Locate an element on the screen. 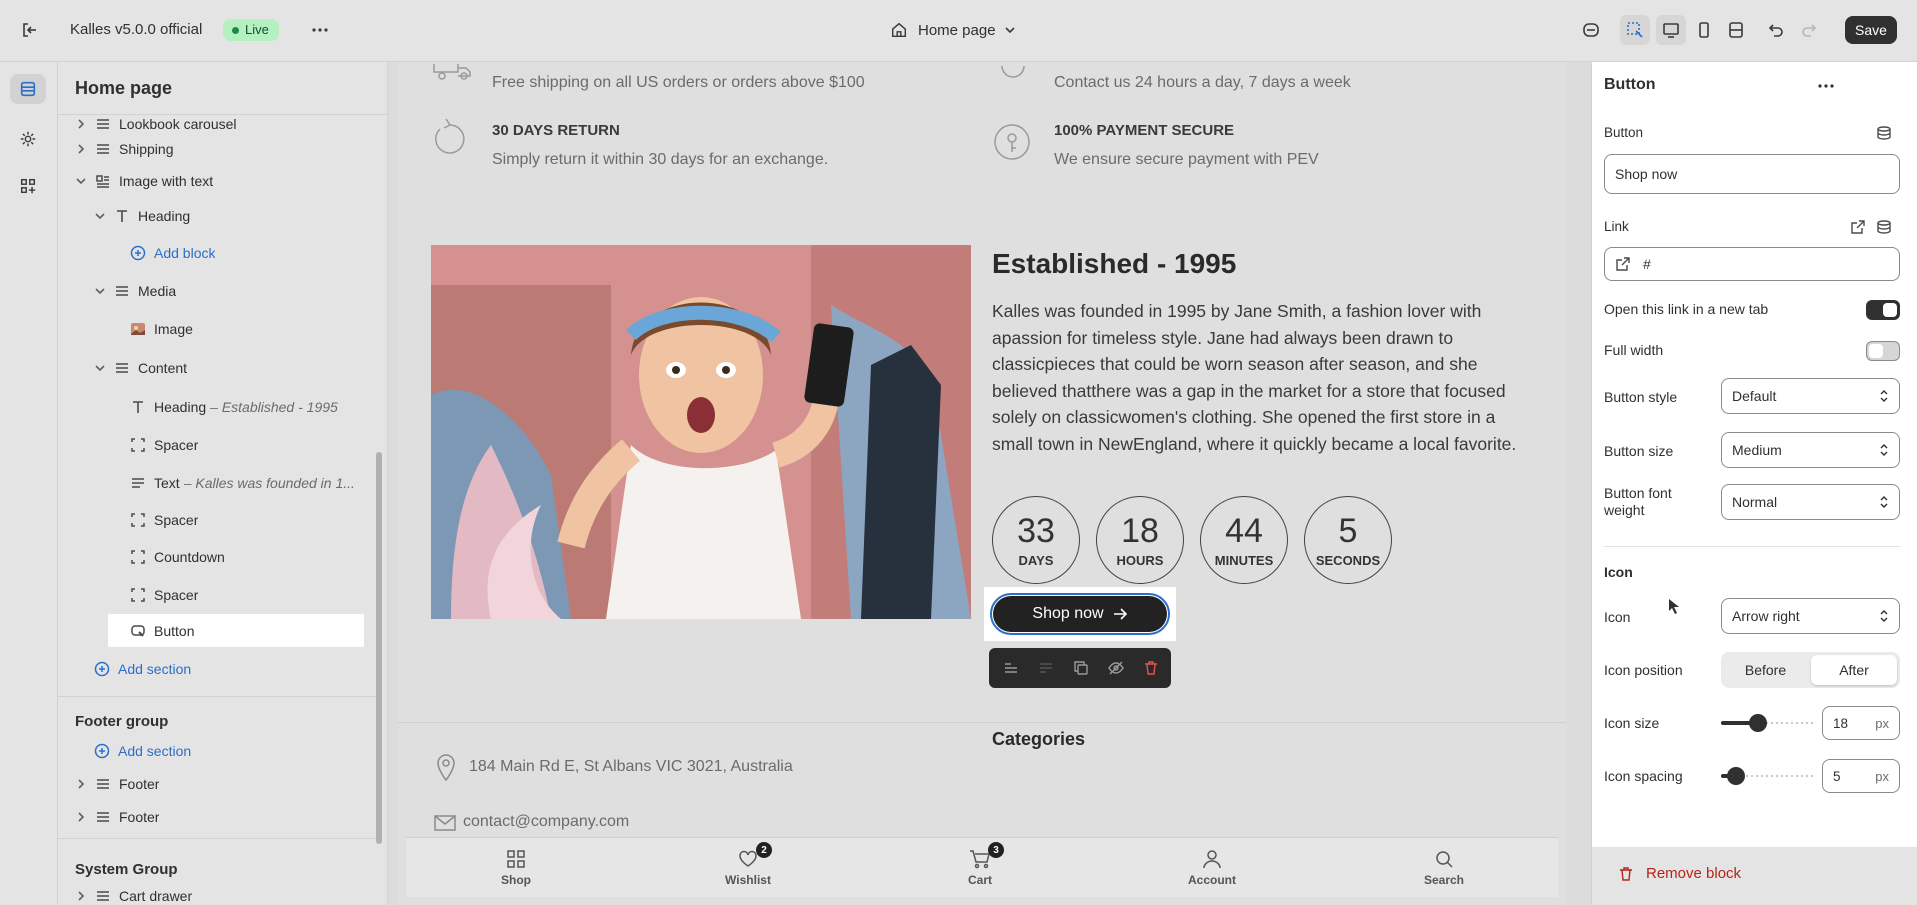  apps-icon is located at coordinates (28, 186).